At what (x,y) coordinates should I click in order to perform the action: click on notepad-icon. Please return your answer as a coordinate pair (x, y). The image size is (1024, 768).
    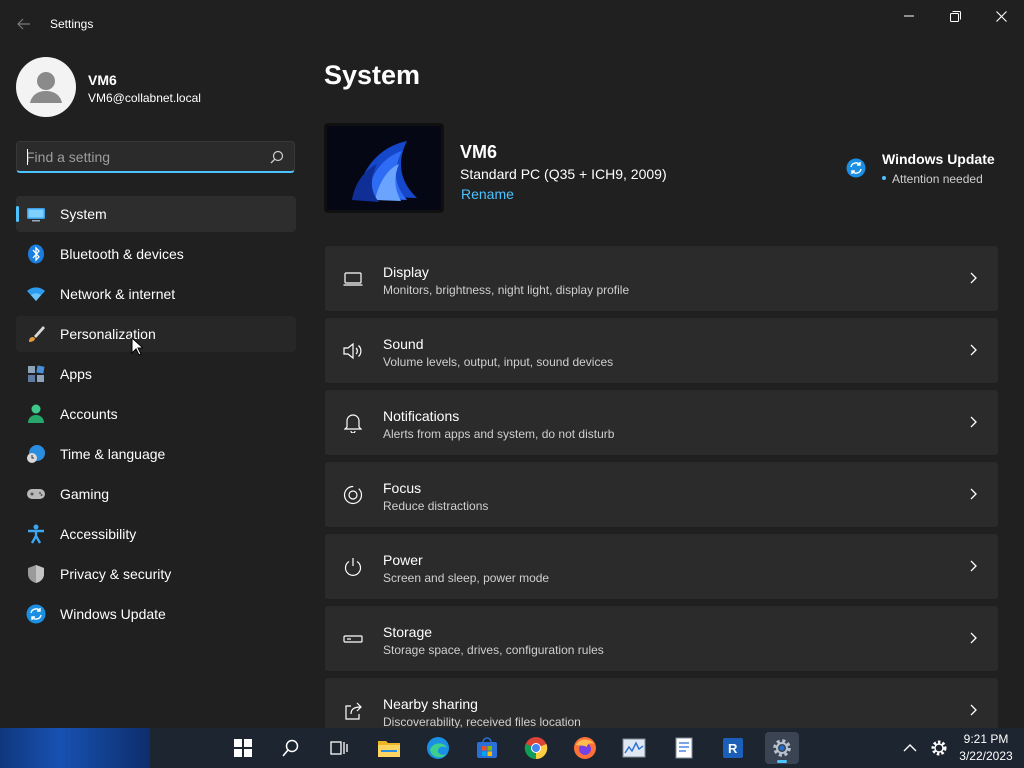
    Looking at the image, I should click on (684, 748).